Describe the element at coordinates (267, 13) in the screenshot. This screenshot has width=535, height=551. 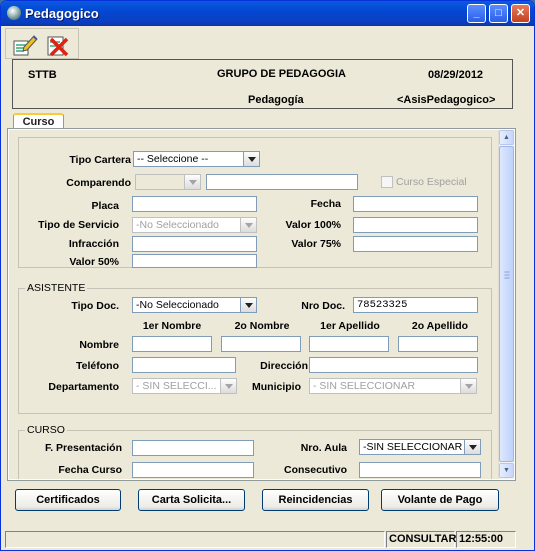
I see `title-bar: Pedagogico _ □ ✕` at that location.